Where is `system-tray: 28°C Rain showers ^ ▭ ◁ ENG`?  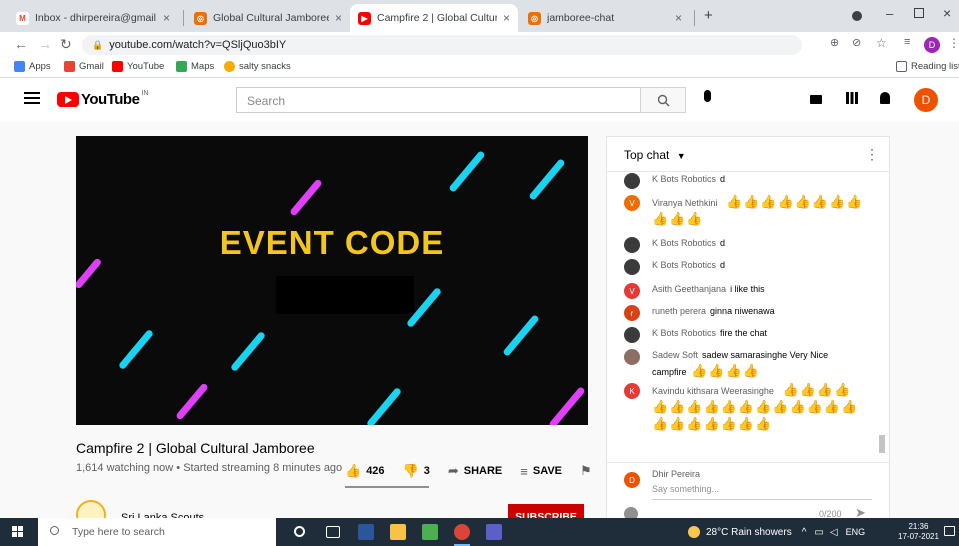
system-tray: 28°C Rain showers ^ ▭ ◁ ENG is located at coordinates (776, 532).